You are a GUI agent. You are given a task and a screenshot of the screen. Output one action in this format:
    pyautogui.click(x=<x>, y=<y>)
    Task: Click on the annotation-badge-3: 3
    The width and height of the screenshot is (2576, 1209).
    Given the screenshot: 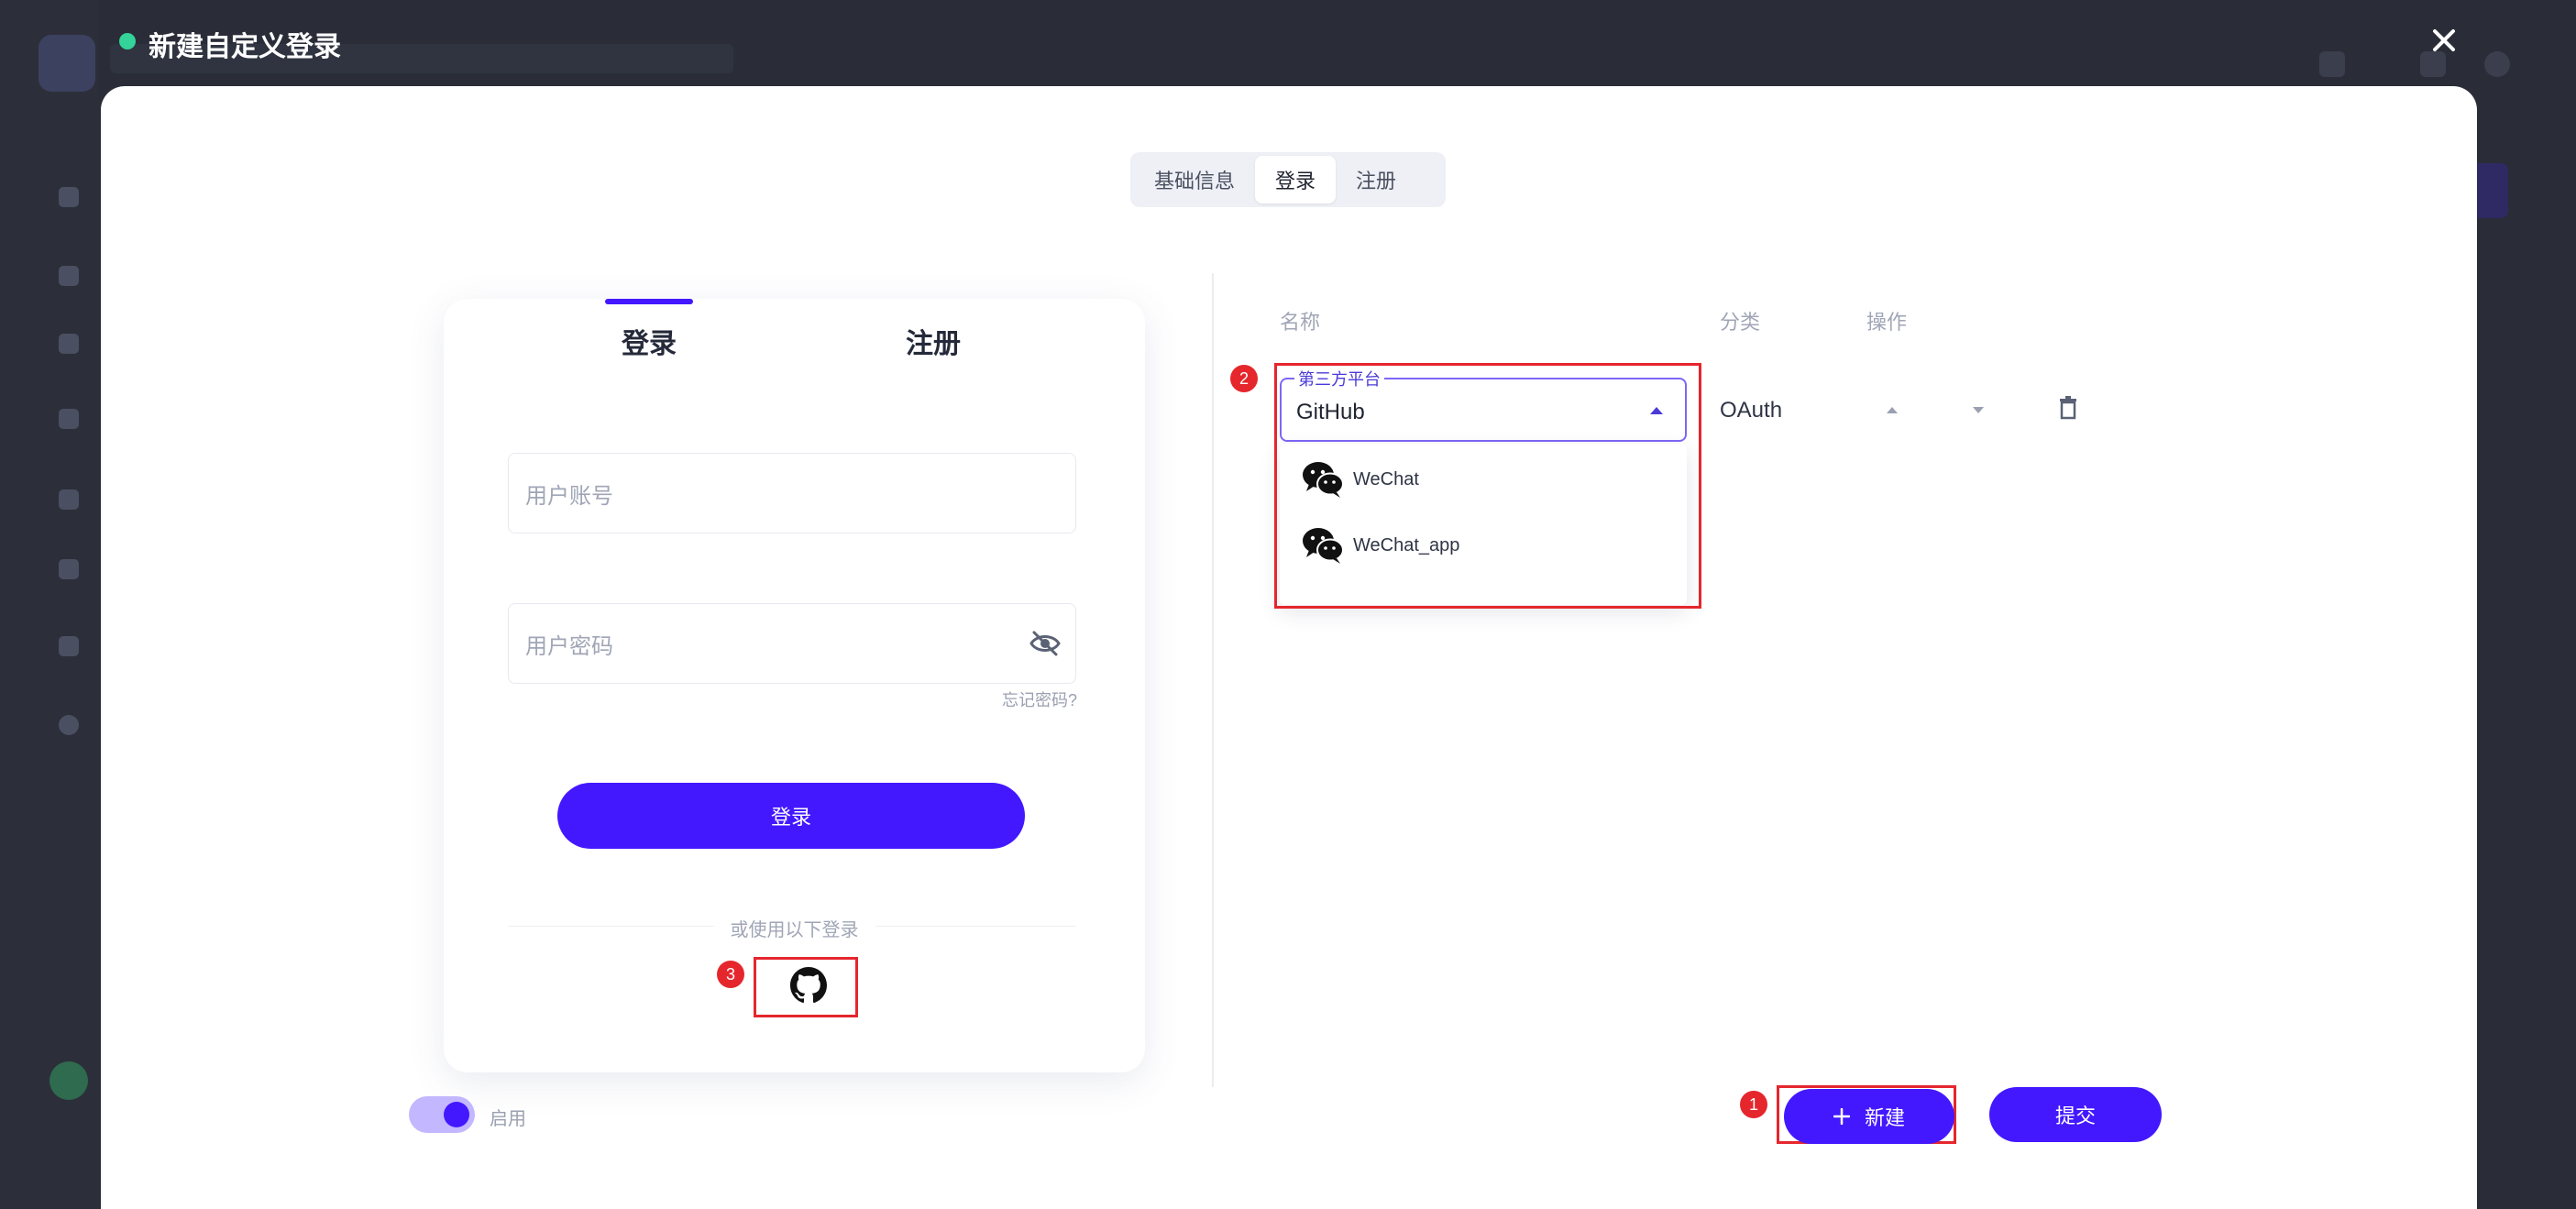 What is the action you would take?
    pyautogui.click(x=731, y=974)
    